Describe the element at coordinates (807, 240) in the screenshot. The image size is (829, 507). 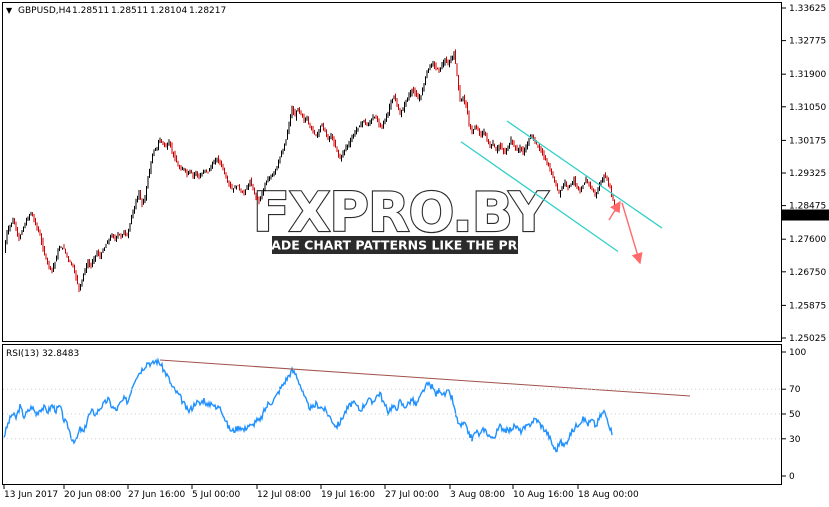
I see `price-tick-label: 1.27600` at that location.